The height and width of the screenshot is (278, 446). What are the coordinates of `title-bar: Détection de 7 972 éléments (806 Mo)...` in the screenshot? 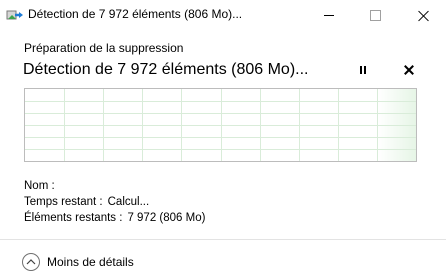 It's located at (223, 15).